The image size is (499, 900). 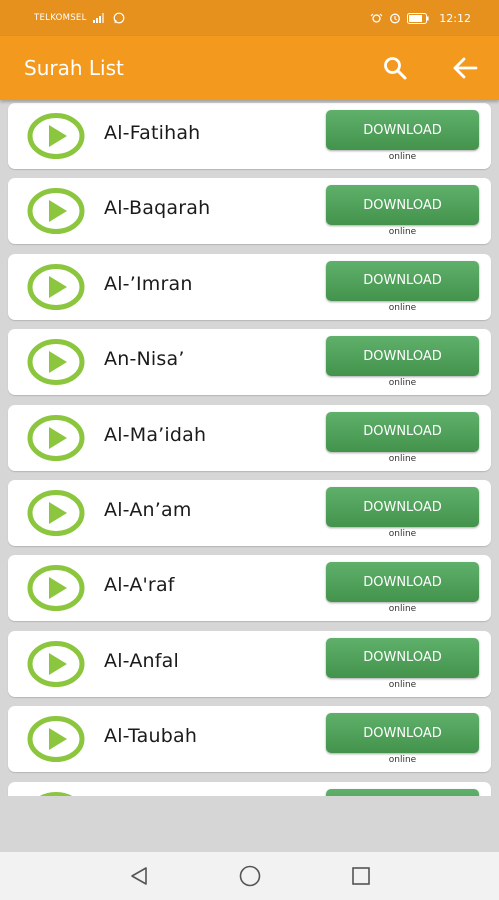 I want to click on arrow-back-icon, so click(x=465, y=68).